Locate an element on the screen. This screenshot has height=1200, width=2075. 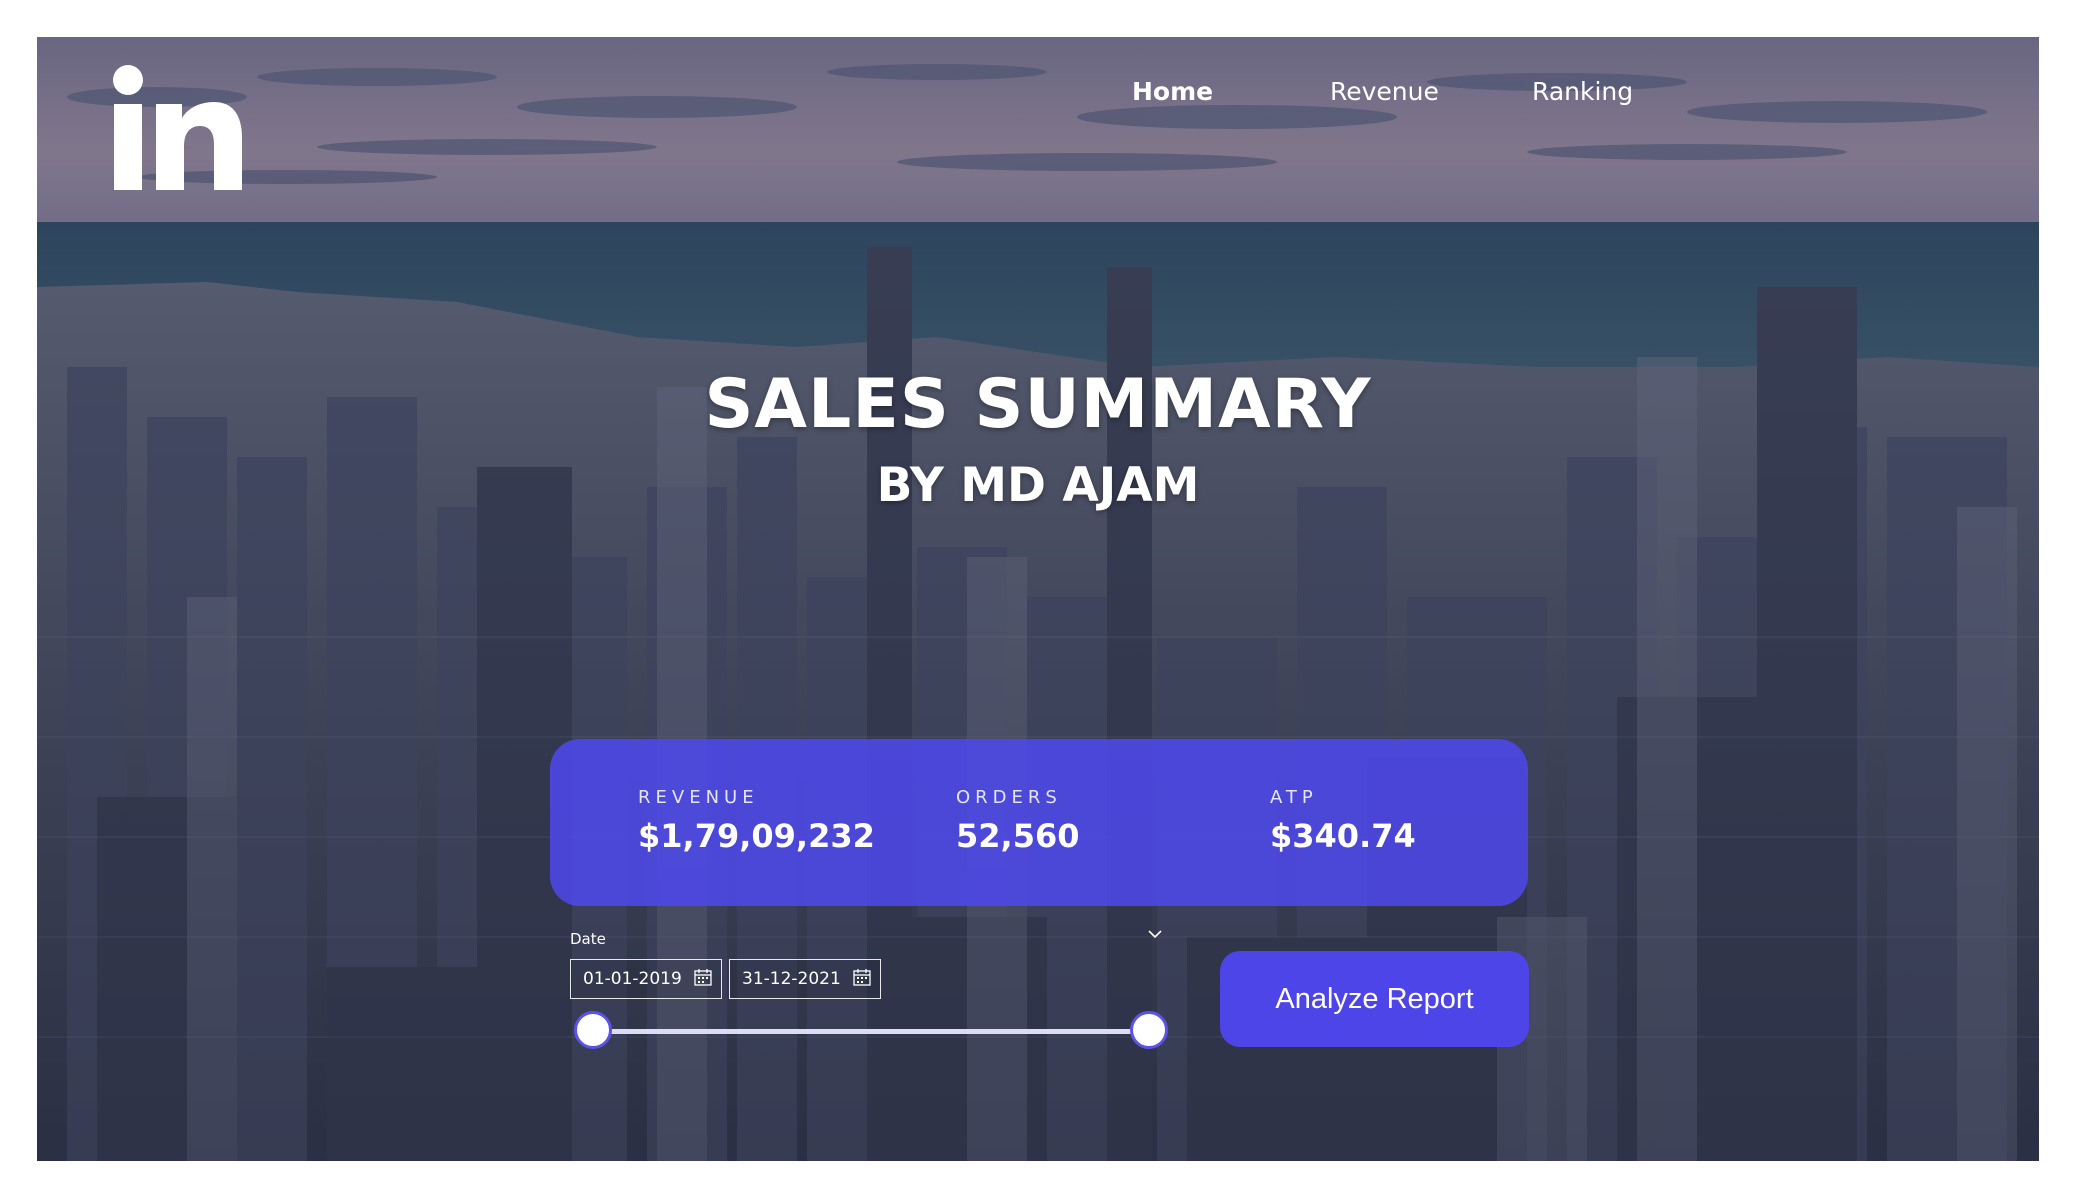
kpi-label: REVENUE is located at coordinates (698, 797).